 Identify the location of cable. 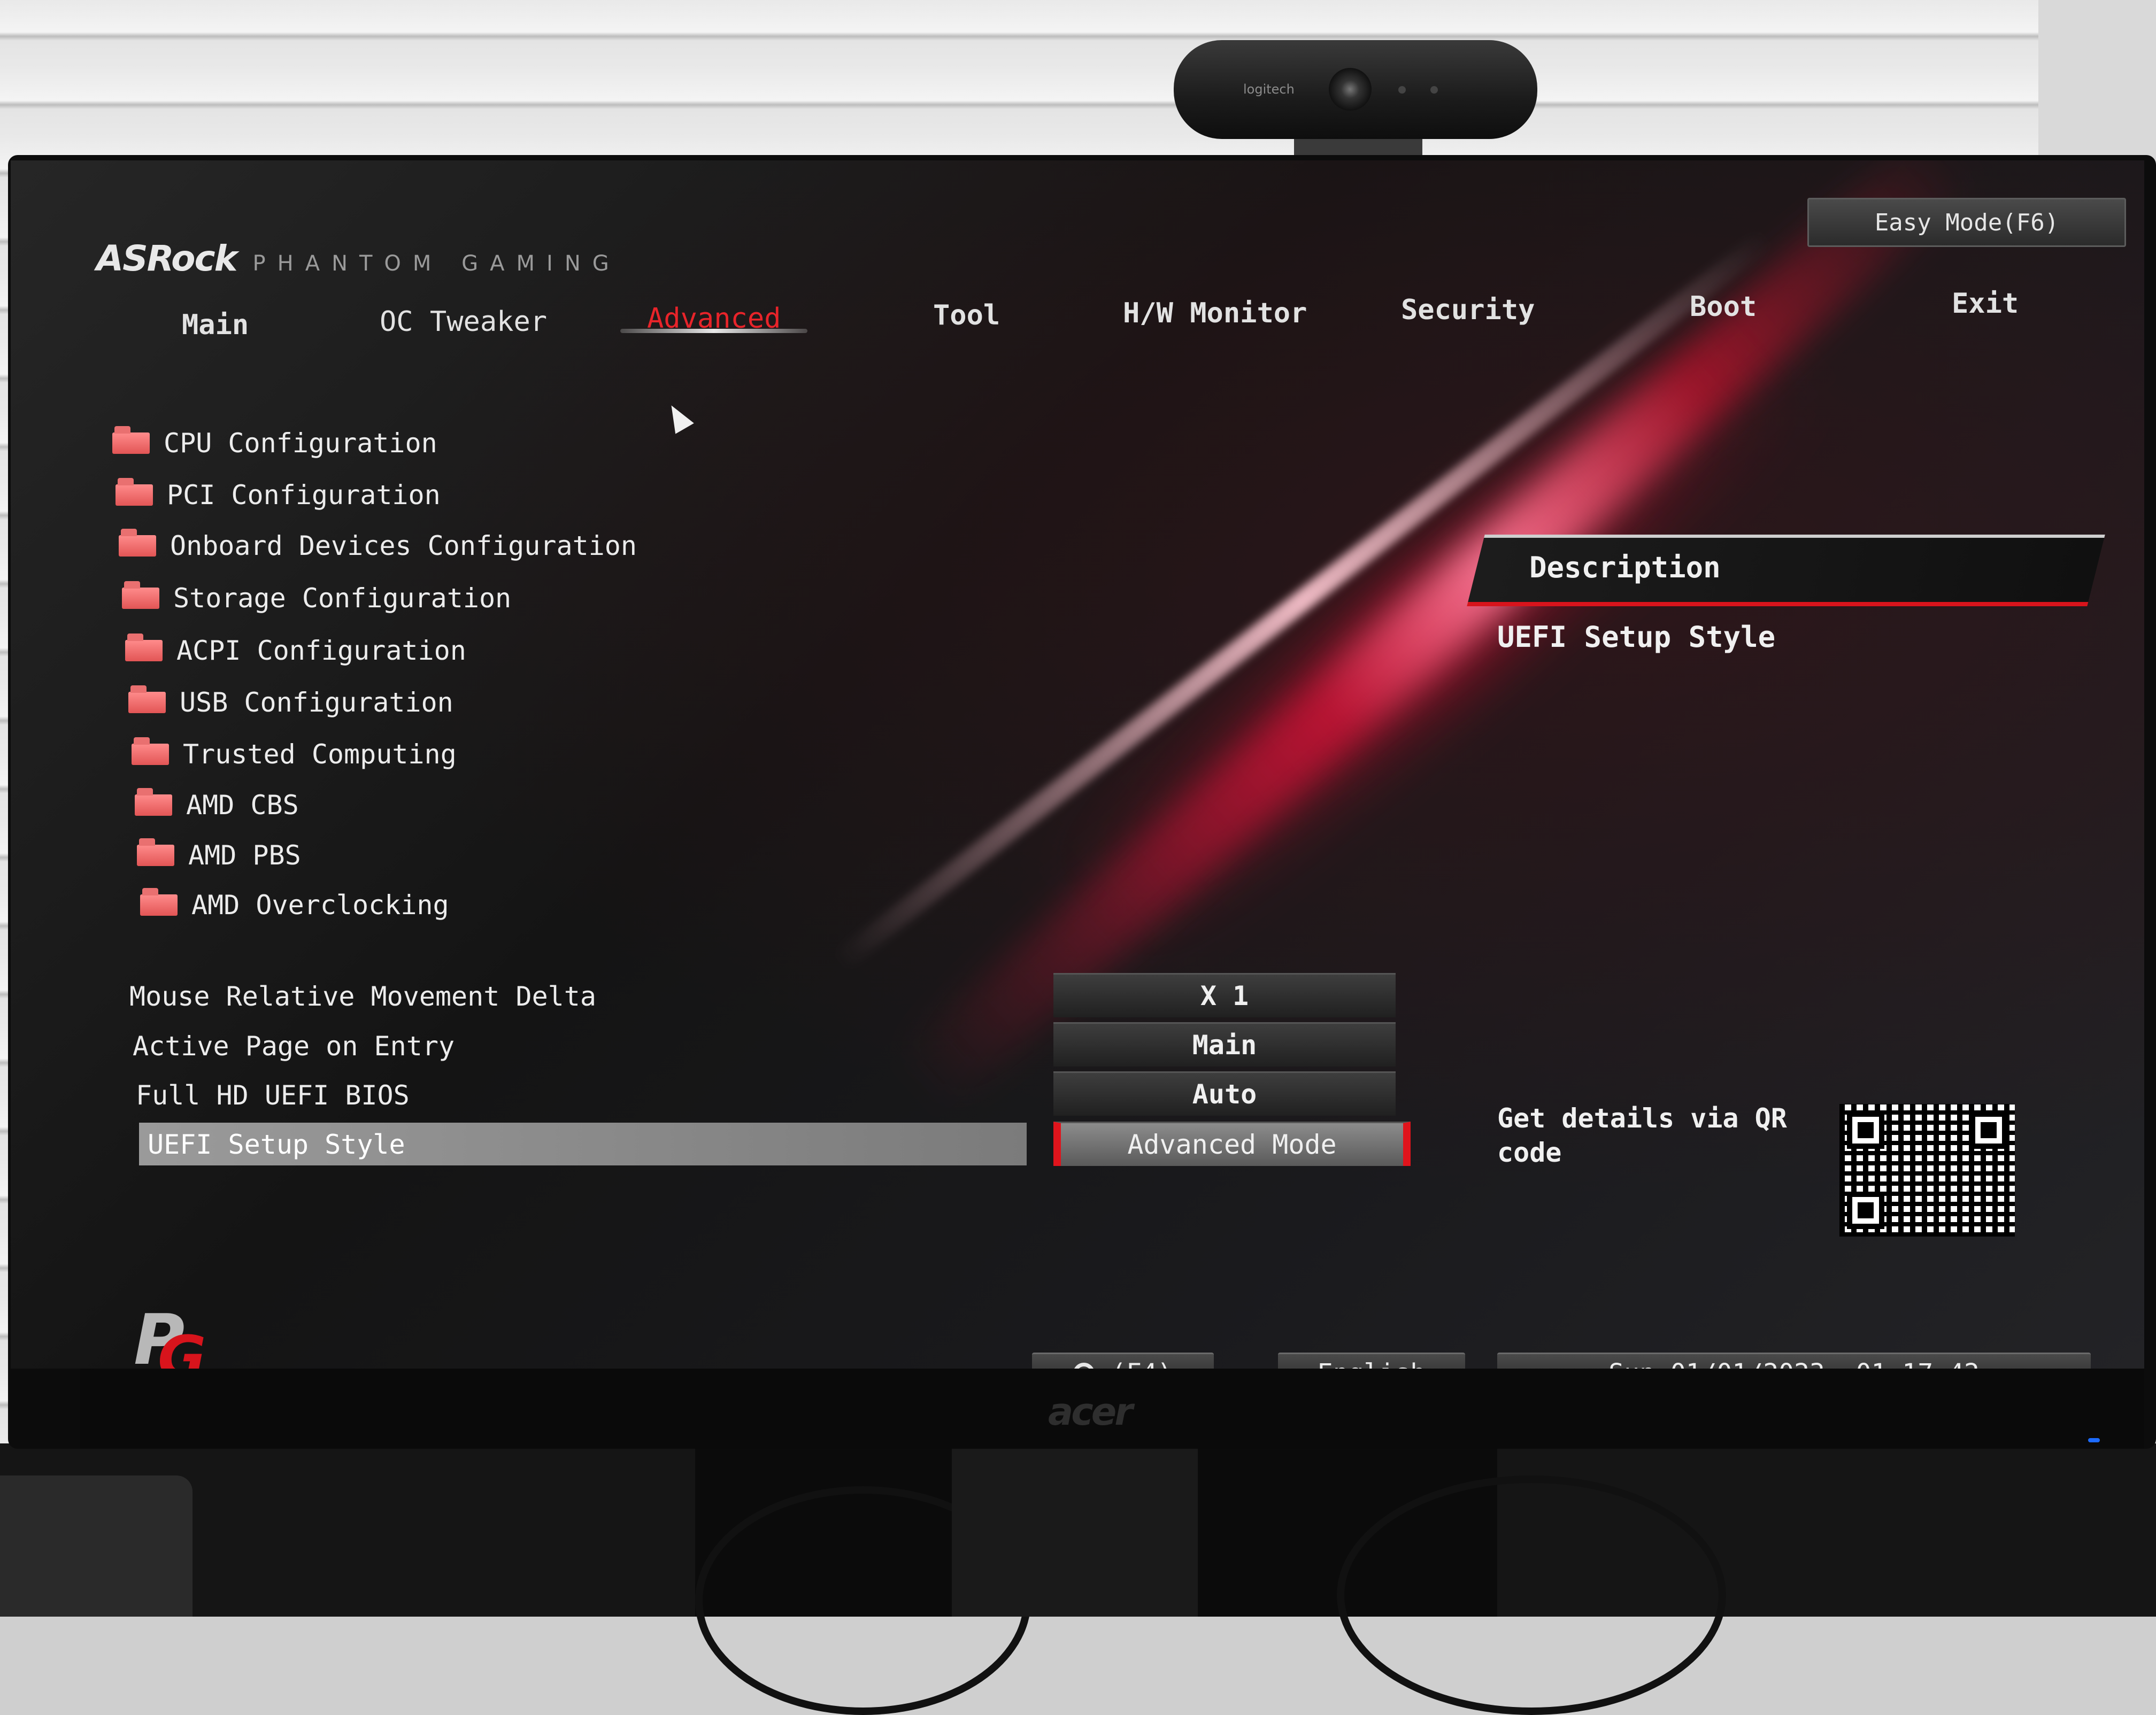
(1531, 1595).